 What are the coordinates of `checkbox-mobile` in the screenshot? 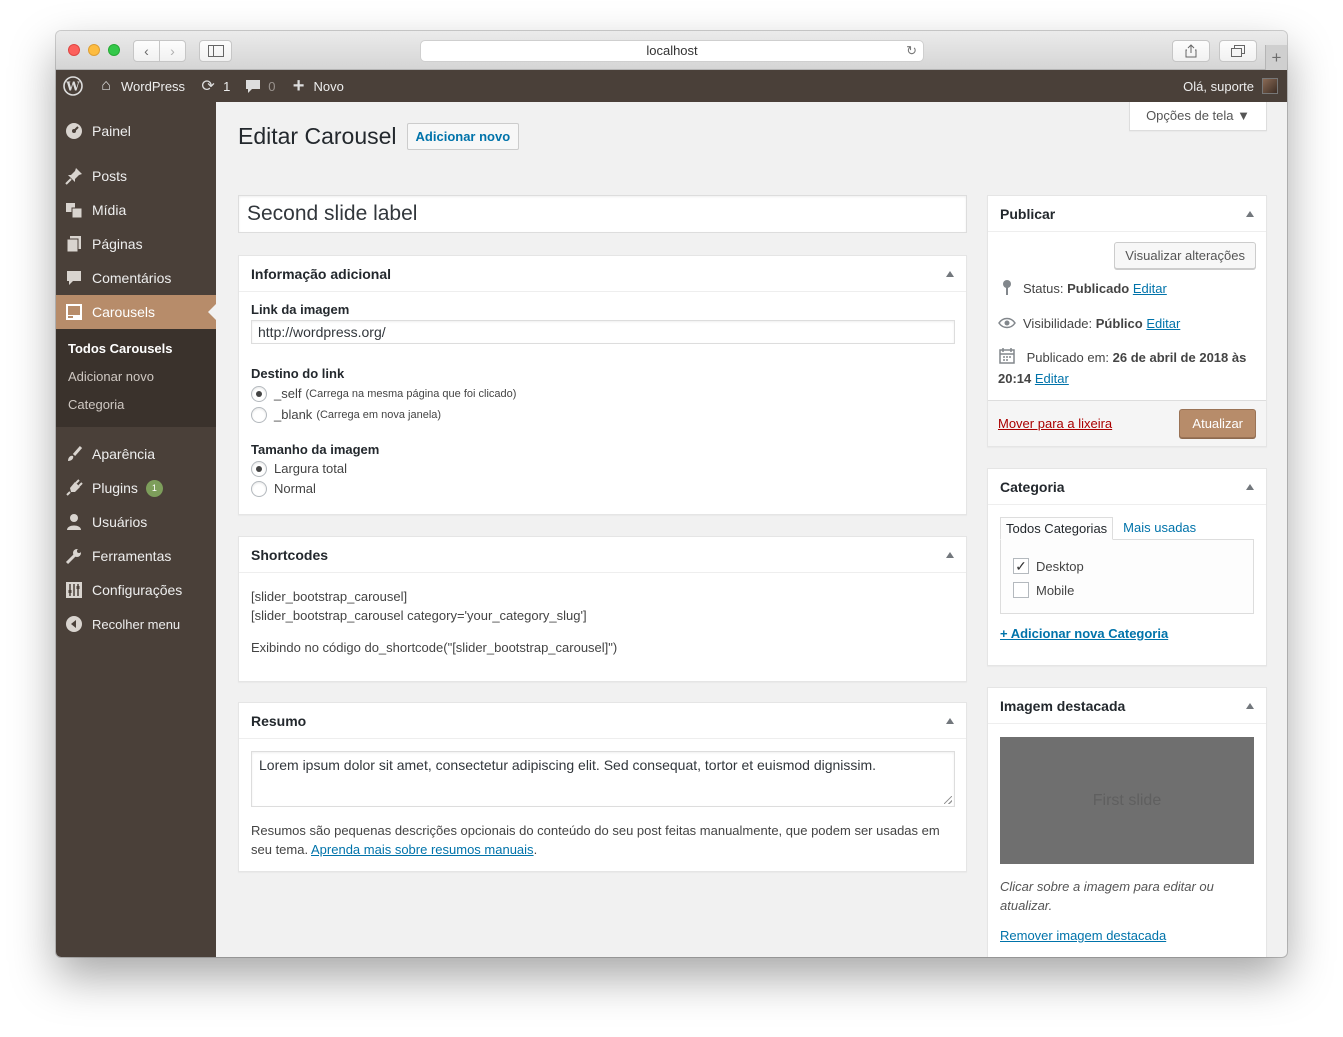 It's located at (1021, 590).